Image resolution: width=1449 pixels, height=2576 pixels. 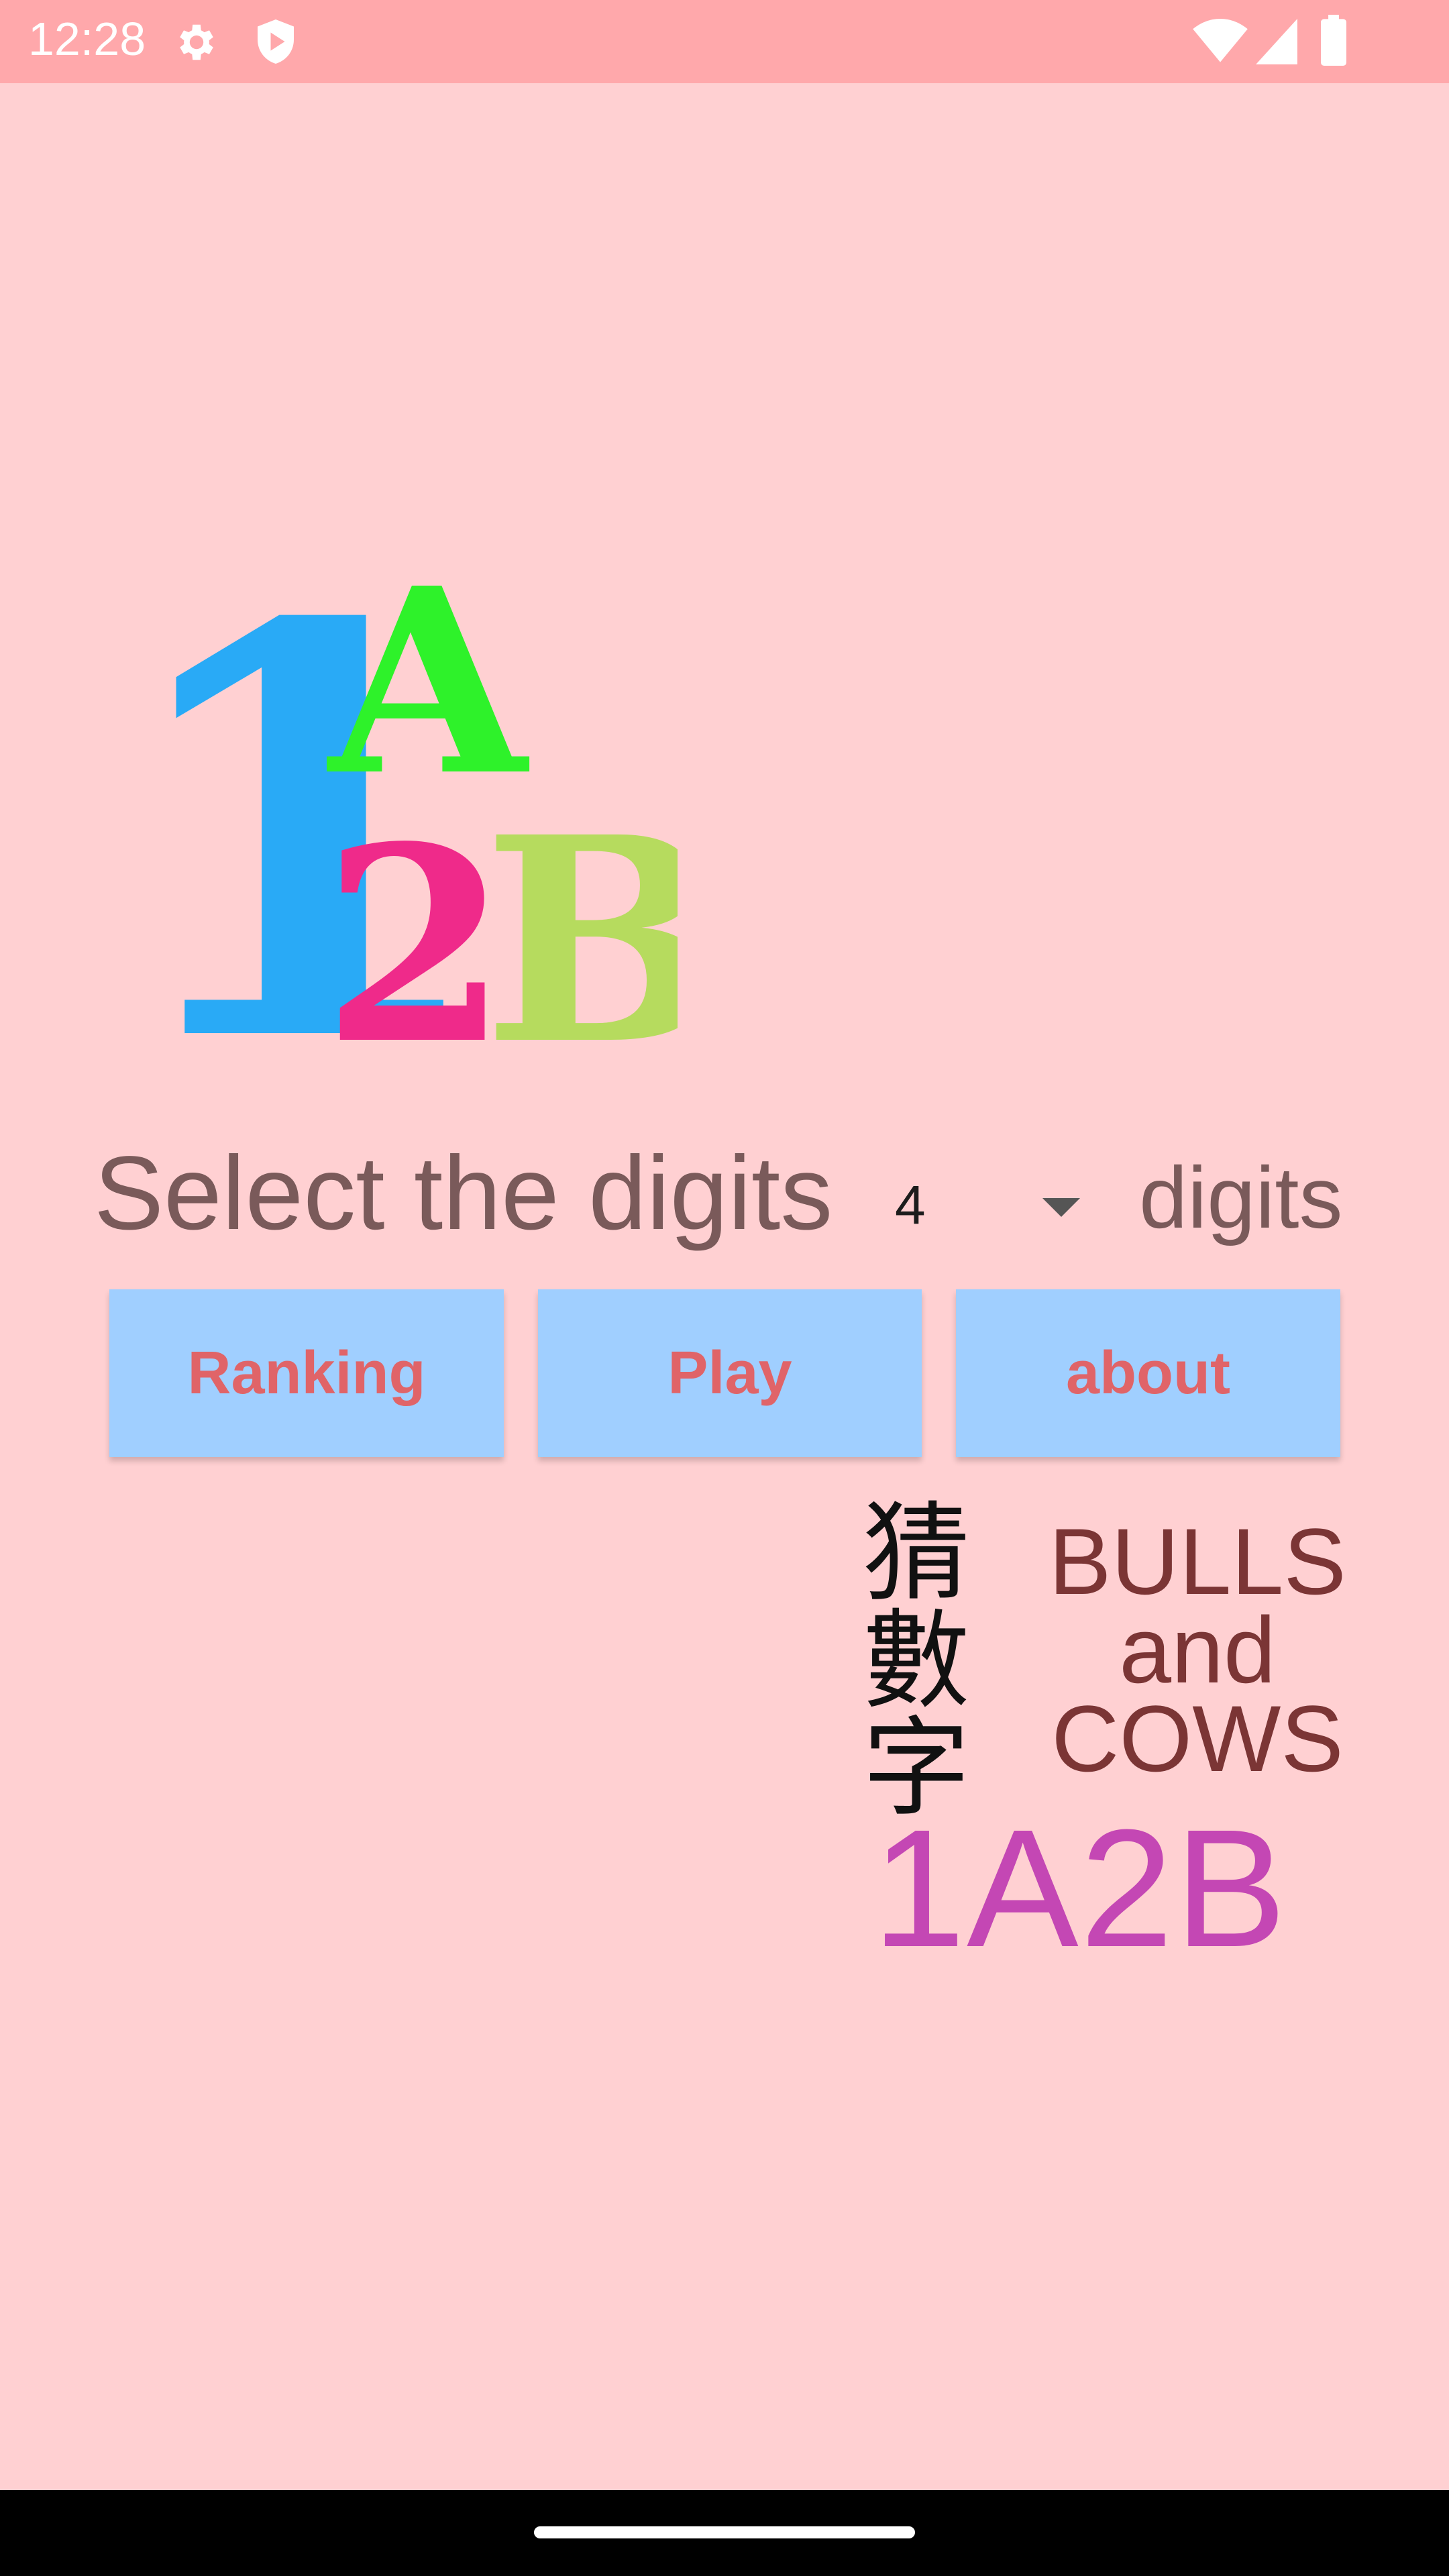 What do you see at coordinates (917, 1660) in the screenshot?
I see `title-cjk-char: 數` at bounding box center [917, 1660].